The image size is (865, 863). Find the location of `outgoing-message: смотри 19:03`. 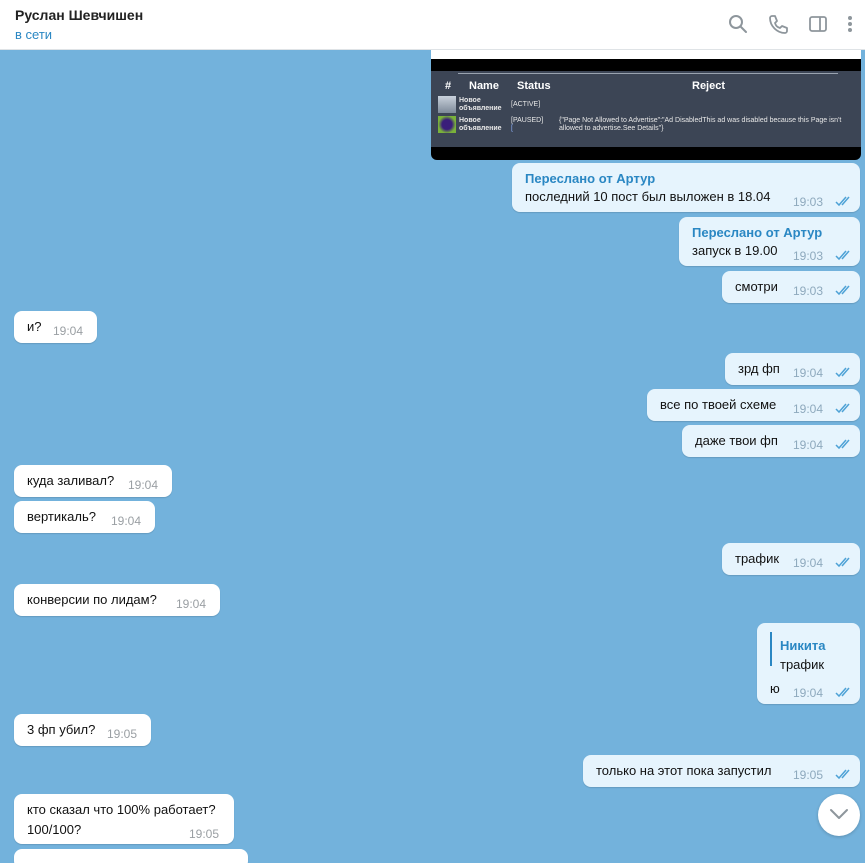

outgoing-message: смотри 19:03 is located at coordinates (791, 287).